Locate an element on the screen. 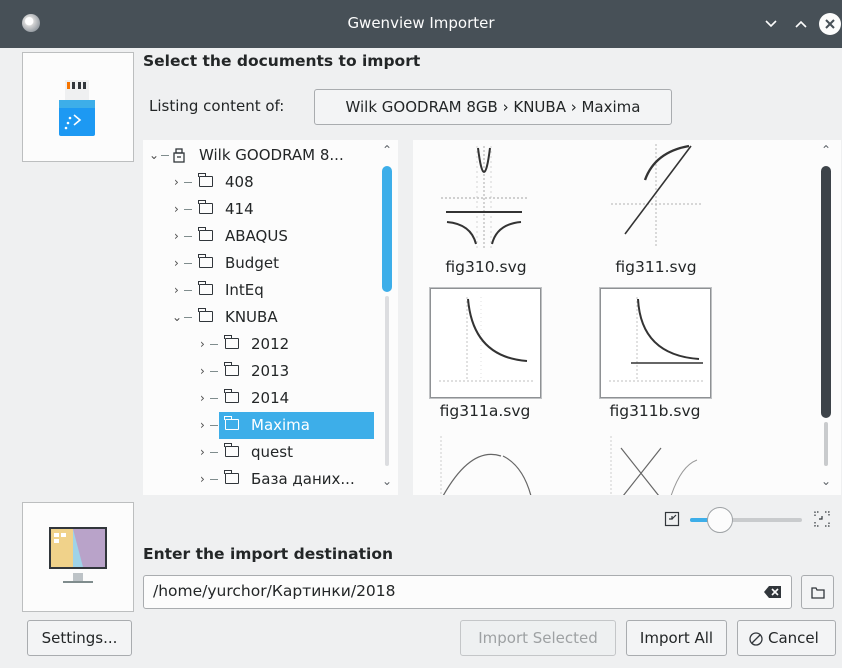 This screenshot has width=842, height=668. tree-item-abaqus: › ABAQUS is located at coordinates (263, 236).